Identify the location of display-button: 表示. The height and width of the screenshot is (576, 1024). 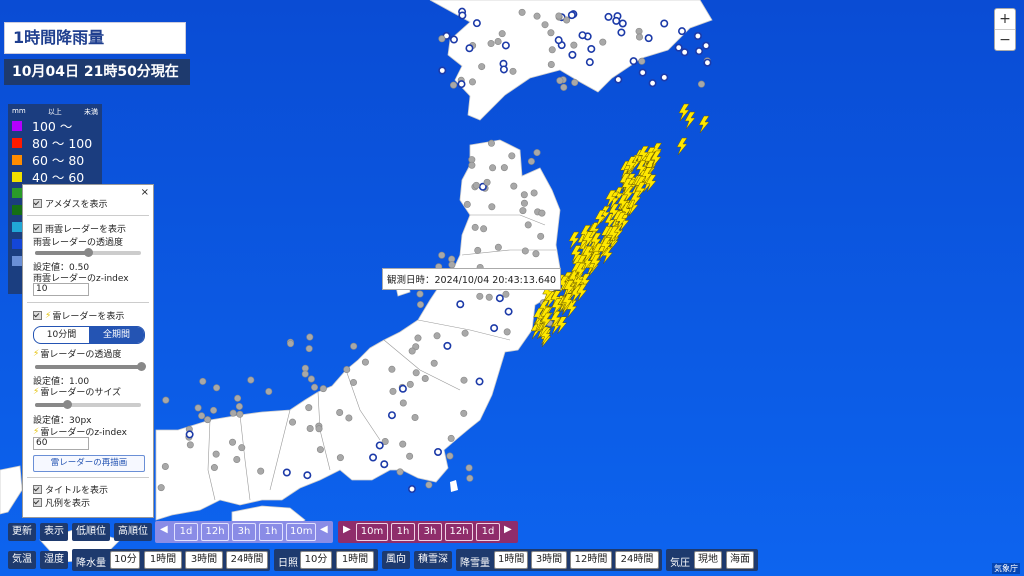
(54, 532).